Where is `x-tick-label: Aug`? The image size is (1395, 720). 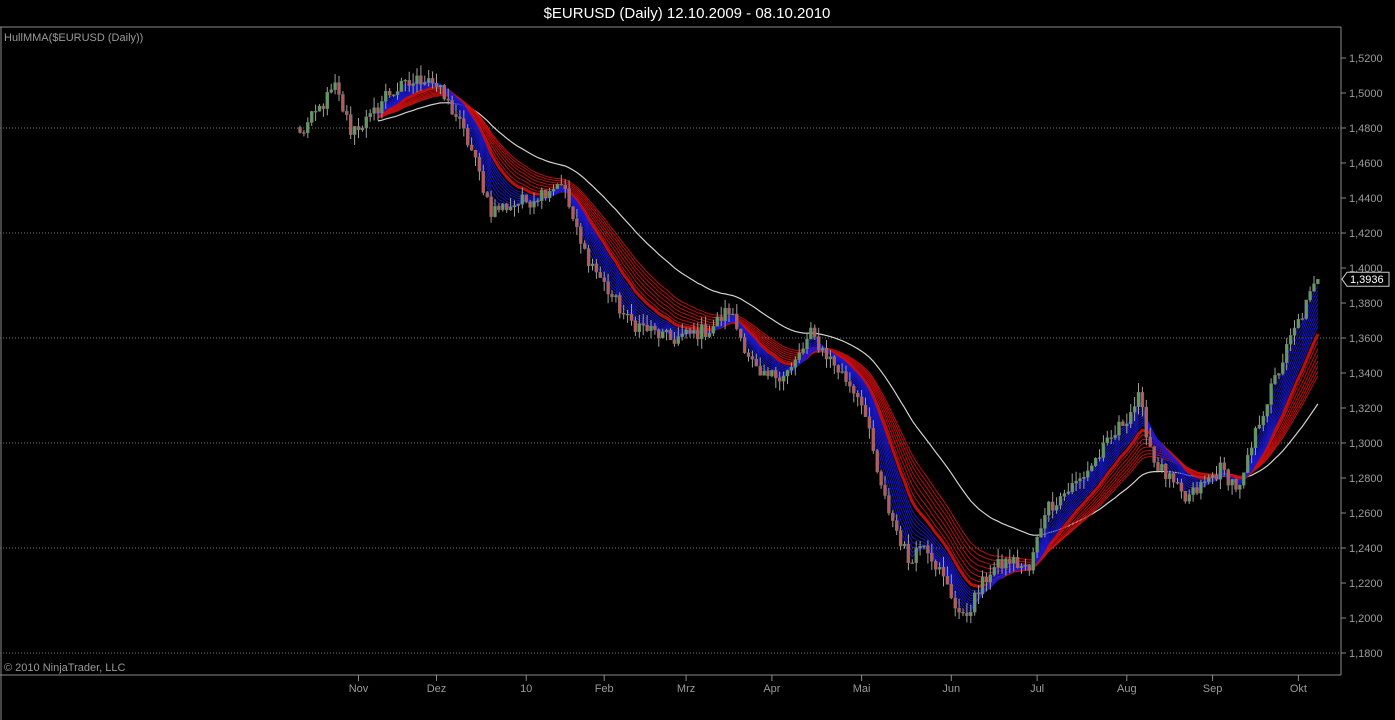 x-tick-label: Aug is located at coordinates (1127, 689).